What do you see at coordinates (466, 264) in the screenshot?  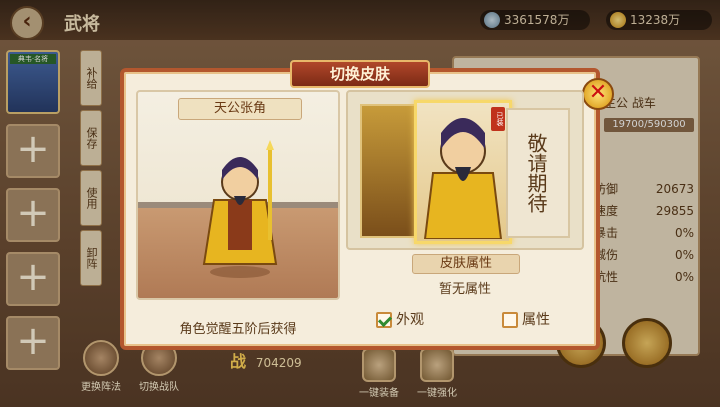 I see `skin-attr-title: 皮肤属性` at bounding box center [466, 264].